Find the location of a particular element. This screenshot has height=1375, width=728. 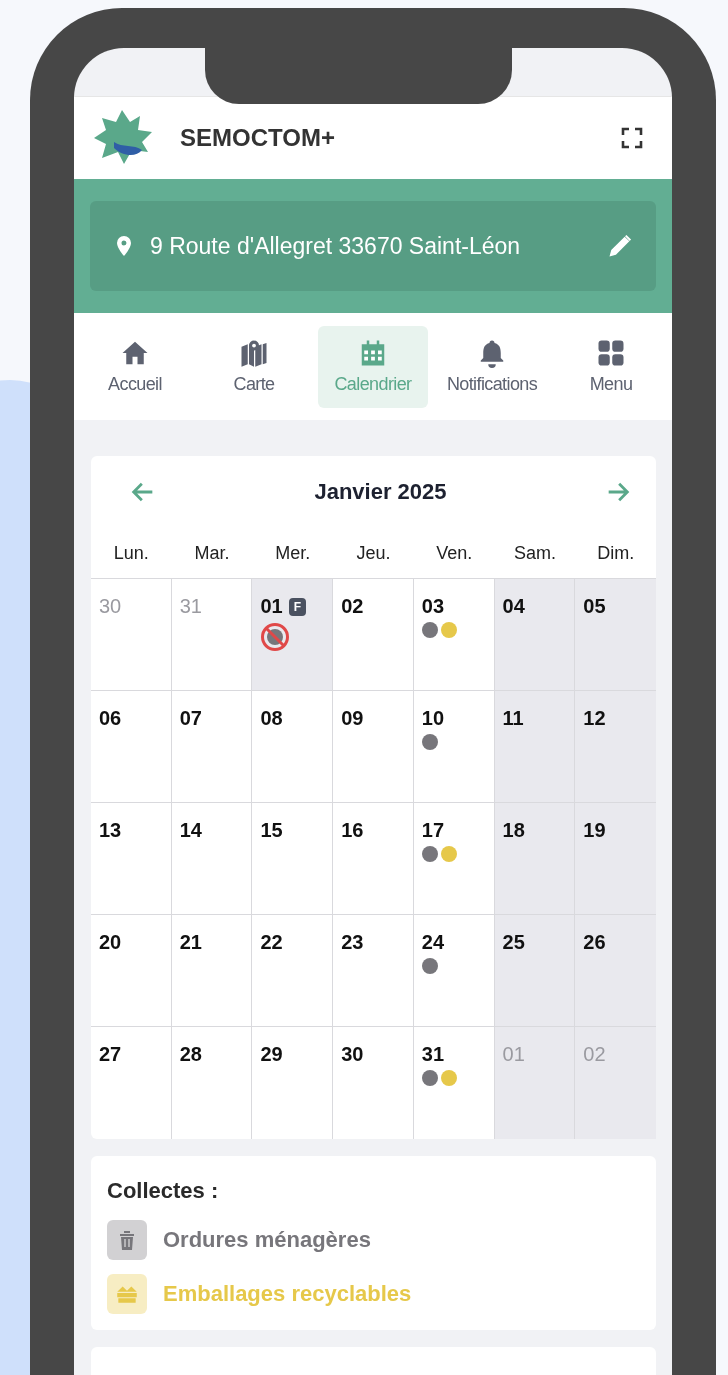

day-cell: 17 is located at coordinates (454, 859).